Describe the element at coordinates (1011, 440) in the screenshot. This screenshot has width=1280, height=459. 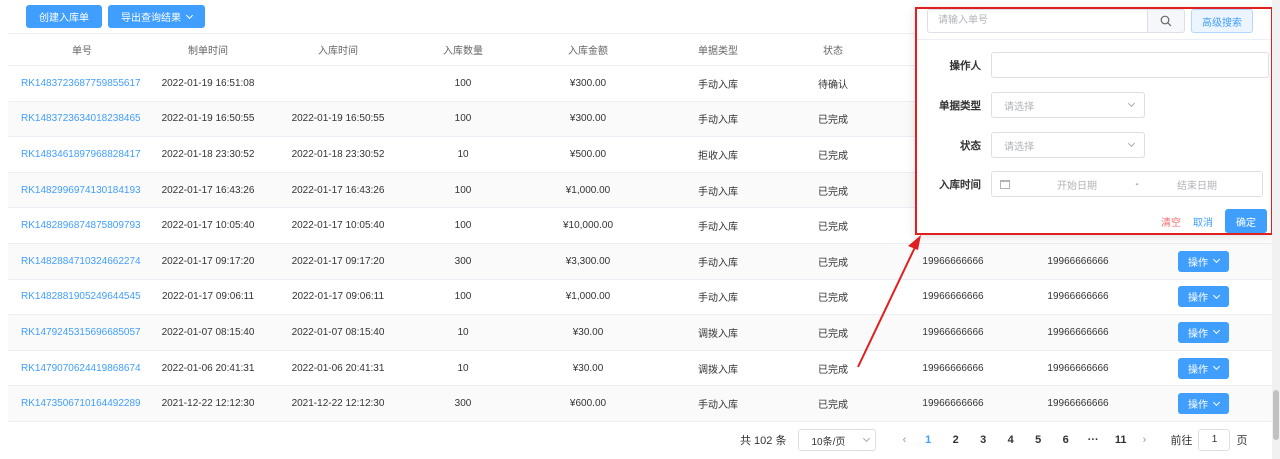
I see `page-number-button: 4` at that location.